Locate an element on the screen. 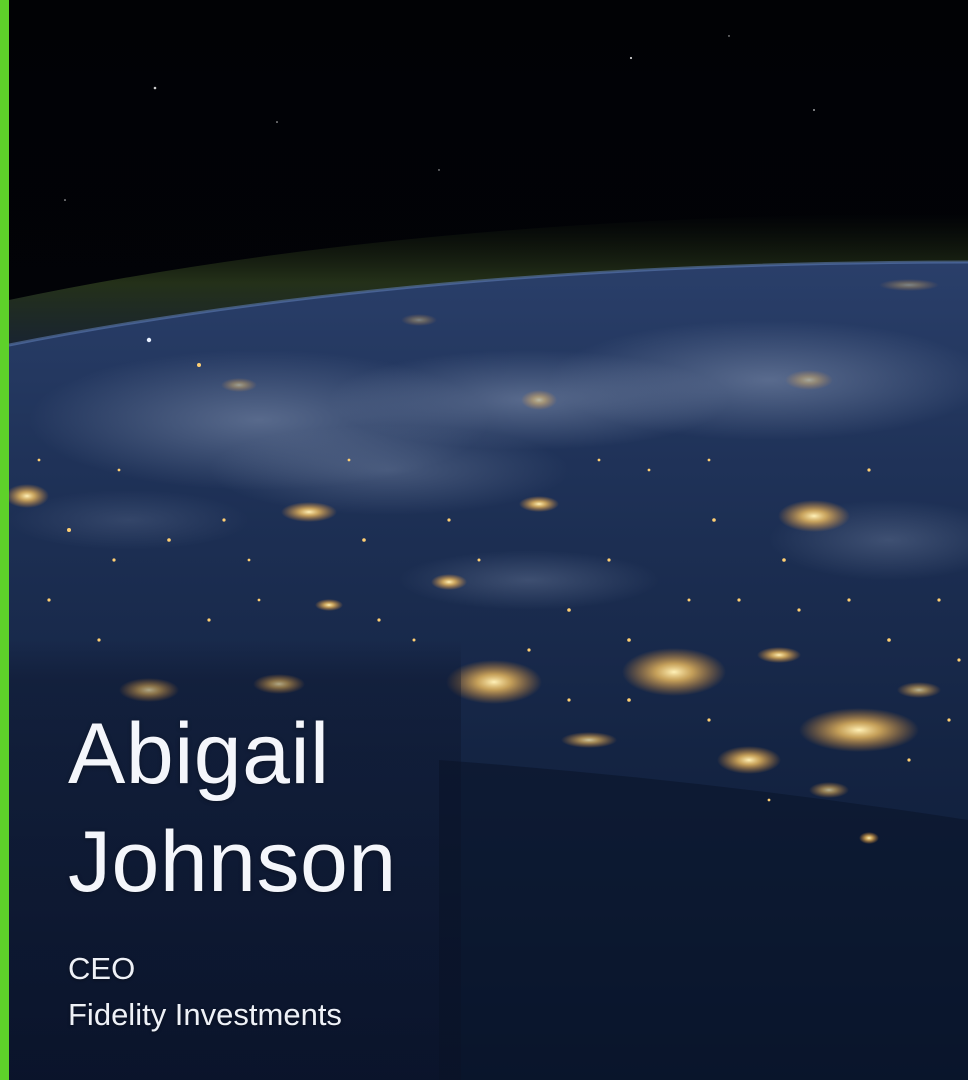  job-title: CEO is located at coordinates (102, 968).